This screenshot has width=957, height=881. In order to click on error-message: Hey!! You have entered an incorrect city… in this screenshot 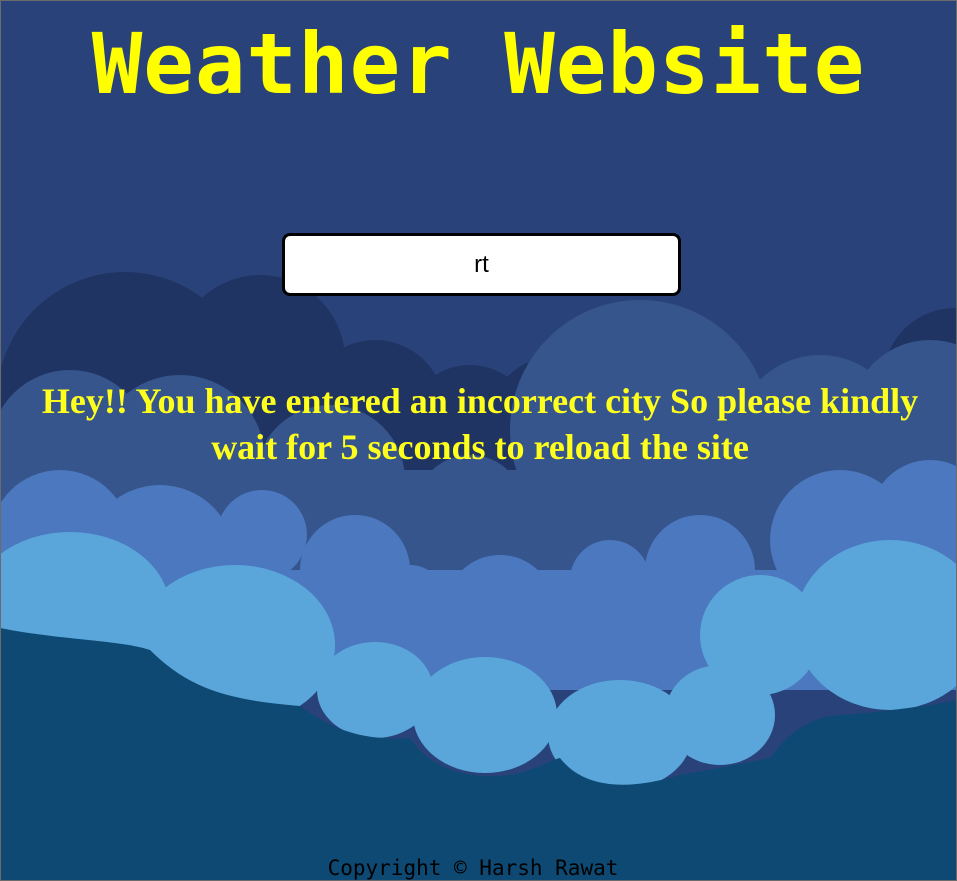, I will do `click(480, 424)`.